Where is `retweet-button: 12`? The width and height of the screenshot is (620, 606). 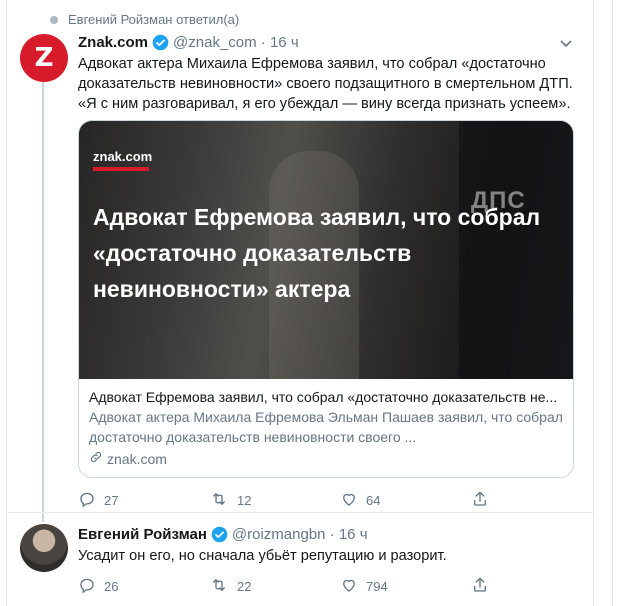
retweet-button: 12 is located at coordinates (274, 500).